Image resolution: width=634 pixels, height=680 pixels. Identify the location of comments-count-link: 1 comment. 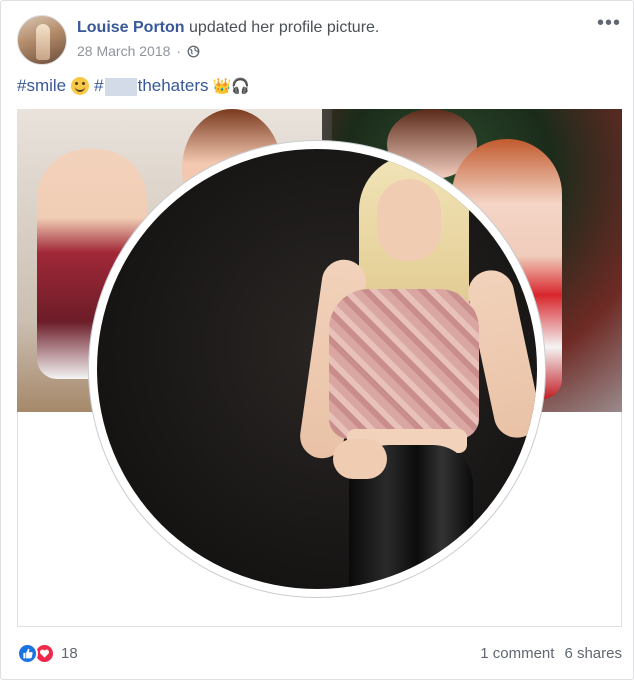
(517, 653).